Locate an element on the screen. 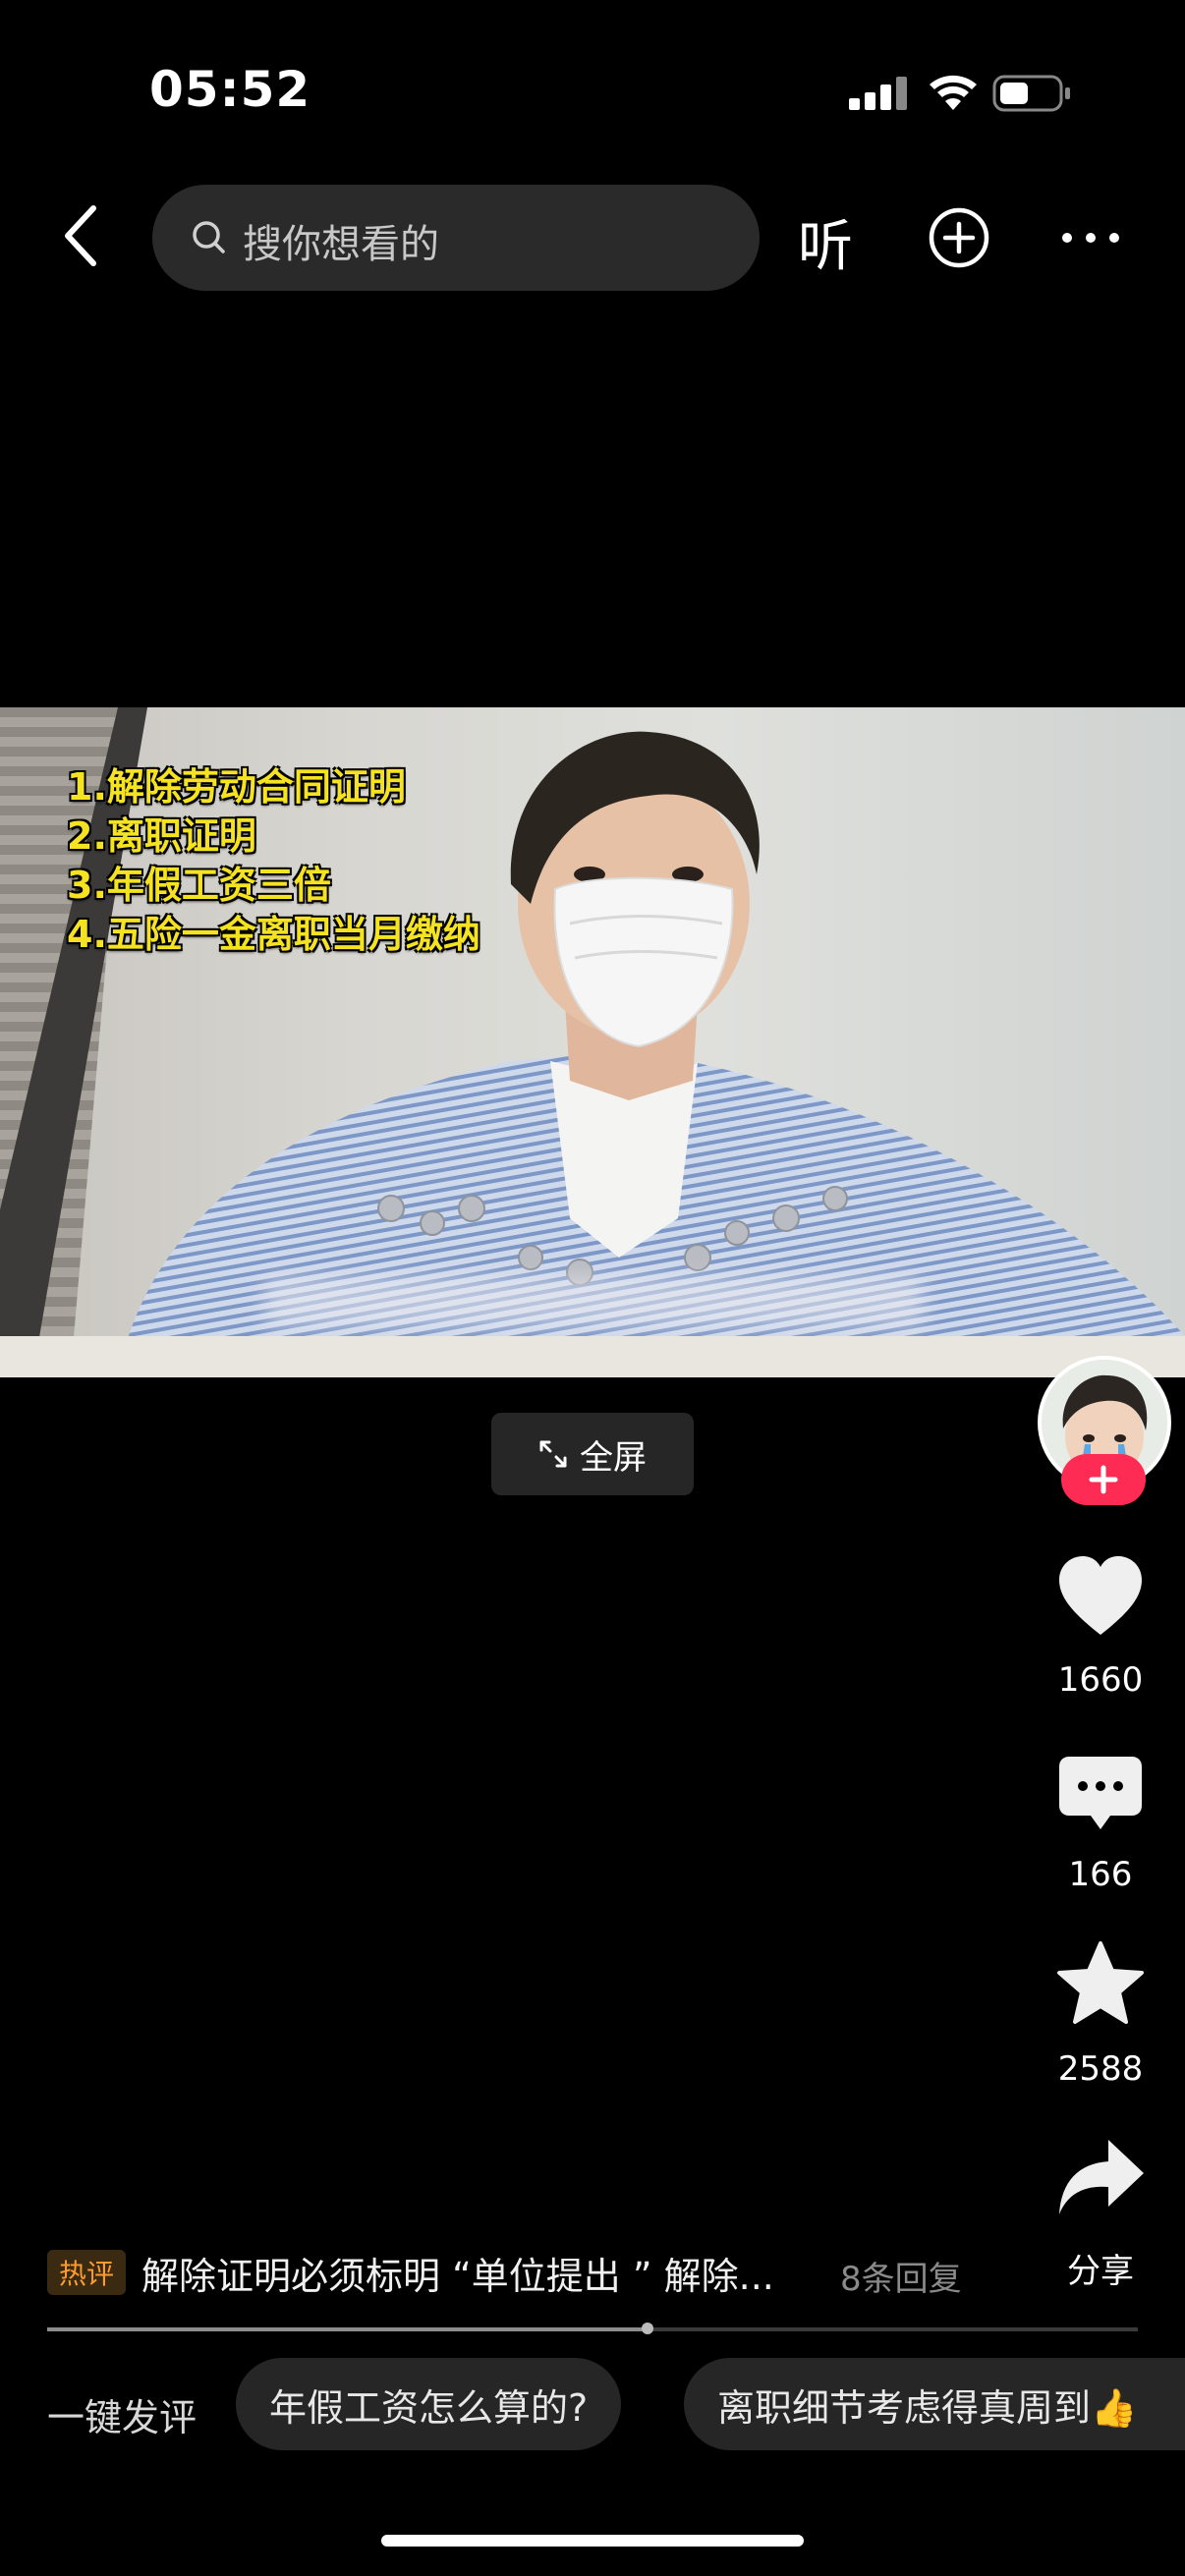 Image resolution: width=1185 pixels, height=2576 pixels. comment-icon is located at coordinates (1100, 1794).